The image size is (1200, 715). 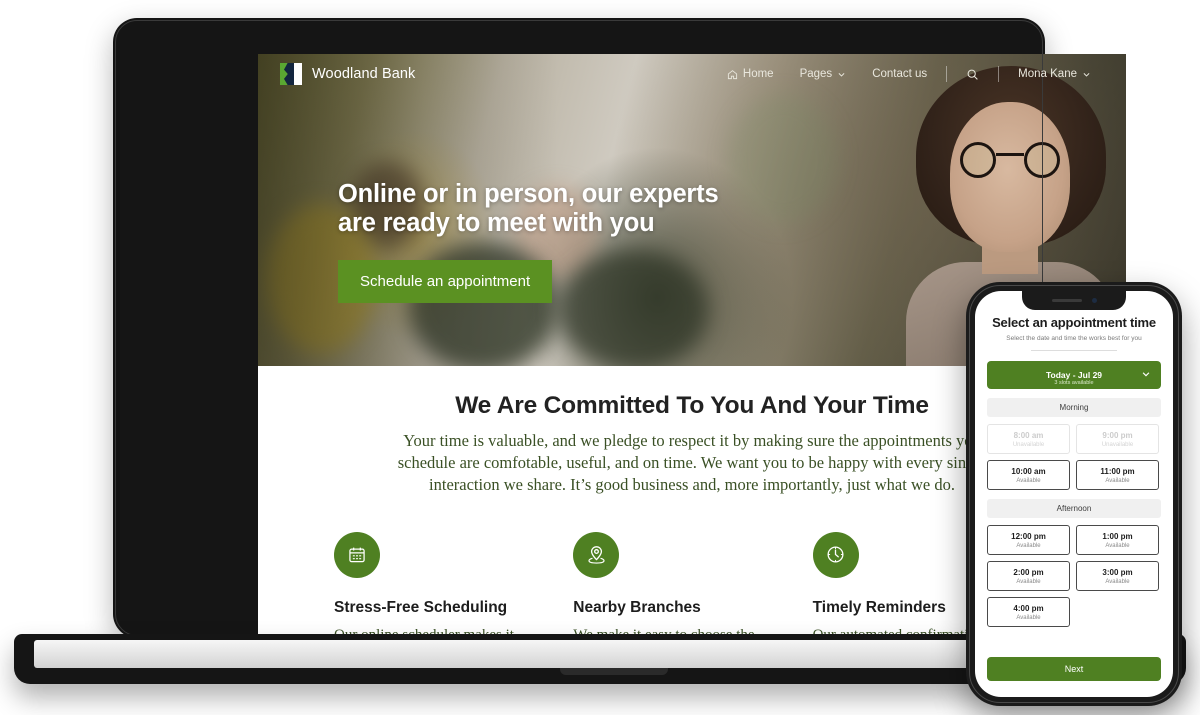 I want to click on location-pin-icon, so click(x=596, y=554).